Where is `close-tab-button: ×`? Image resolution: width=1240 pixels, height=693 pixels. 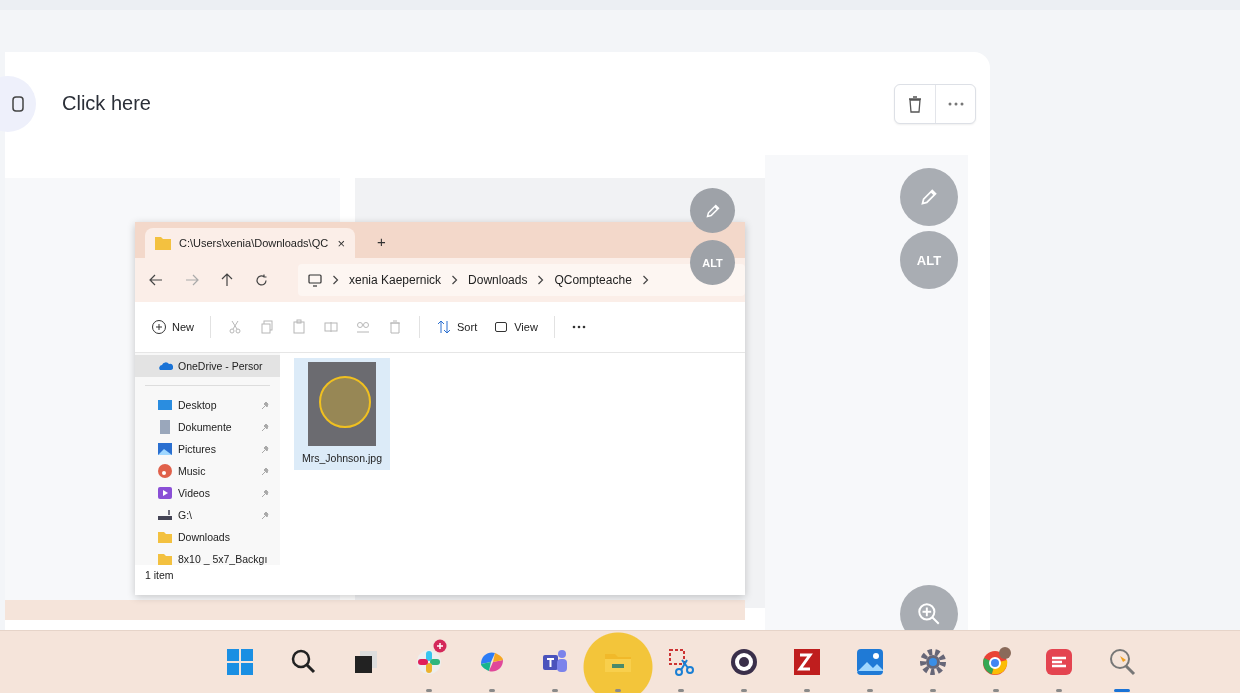
close-tab-button: × is located at coordinates (341, 243).